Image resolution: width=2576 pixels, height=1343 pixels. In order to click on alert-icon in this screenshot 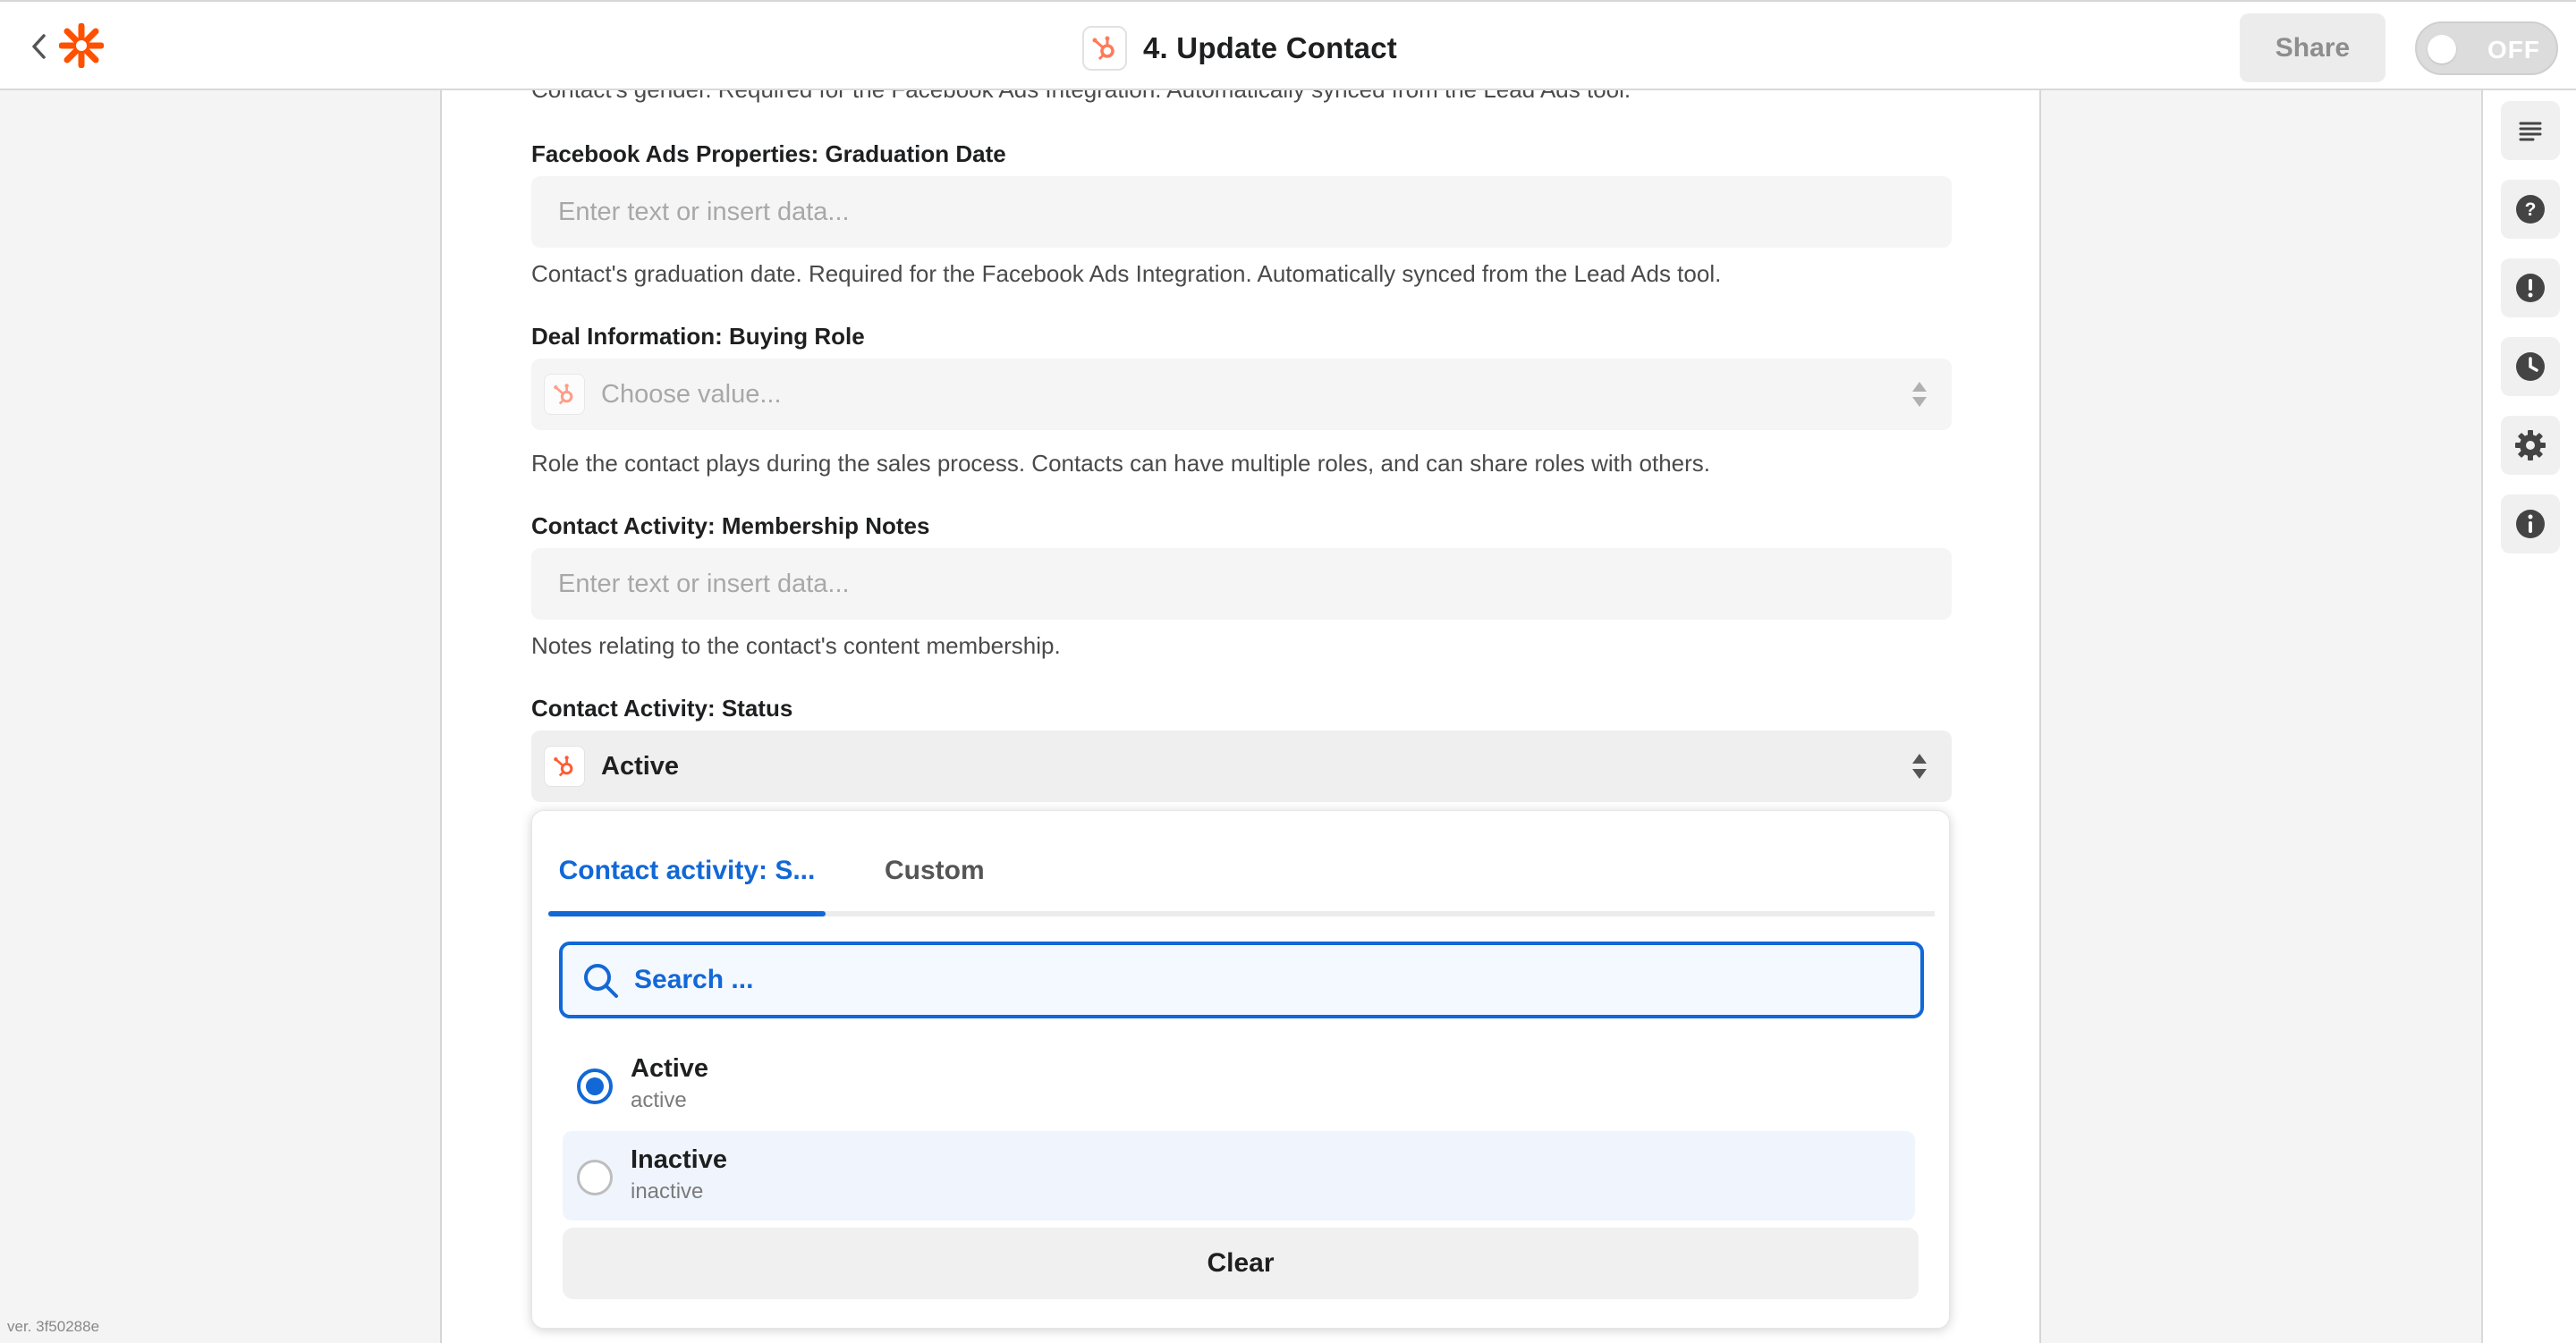, I will do `click(2530, 288)`.